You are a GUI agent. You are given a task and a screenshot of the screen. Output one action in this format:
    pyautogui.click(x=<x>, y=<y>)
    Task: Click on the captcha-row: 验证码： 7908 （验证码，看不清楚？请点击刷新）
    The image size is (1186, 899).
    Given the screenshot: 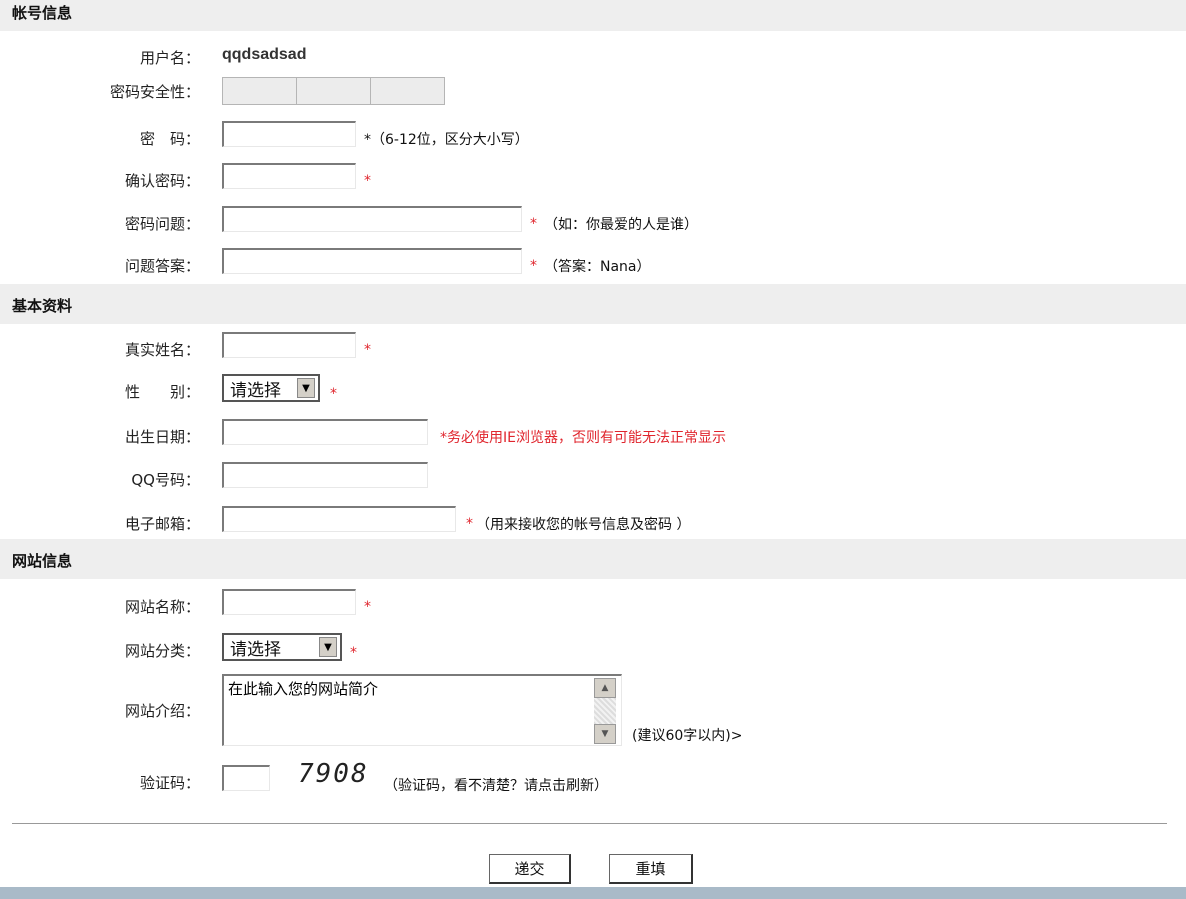 What is the action you would take?
    pyautogui.click(x=593, y=779)
    